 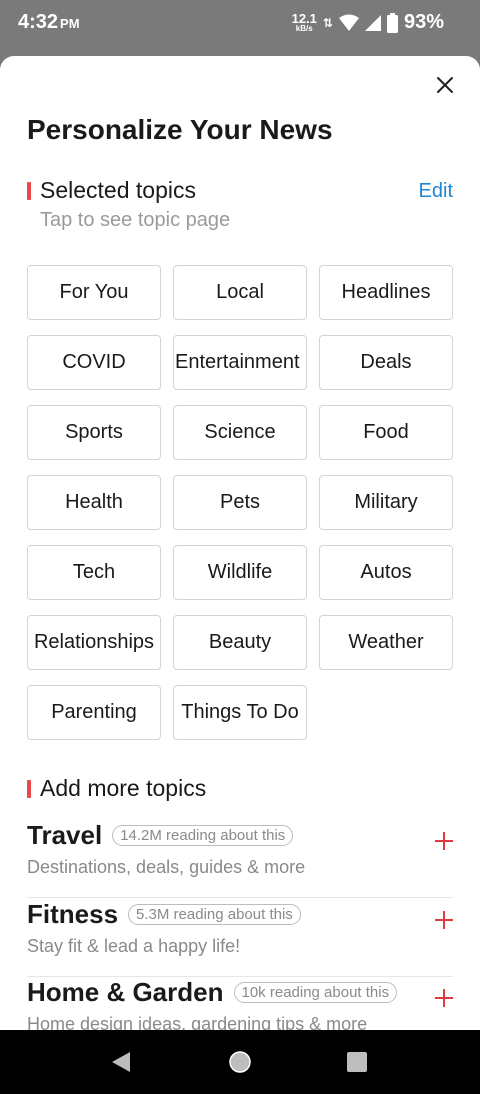 I want to click on status-time-value: 4:32, so click(x=38, y=22).